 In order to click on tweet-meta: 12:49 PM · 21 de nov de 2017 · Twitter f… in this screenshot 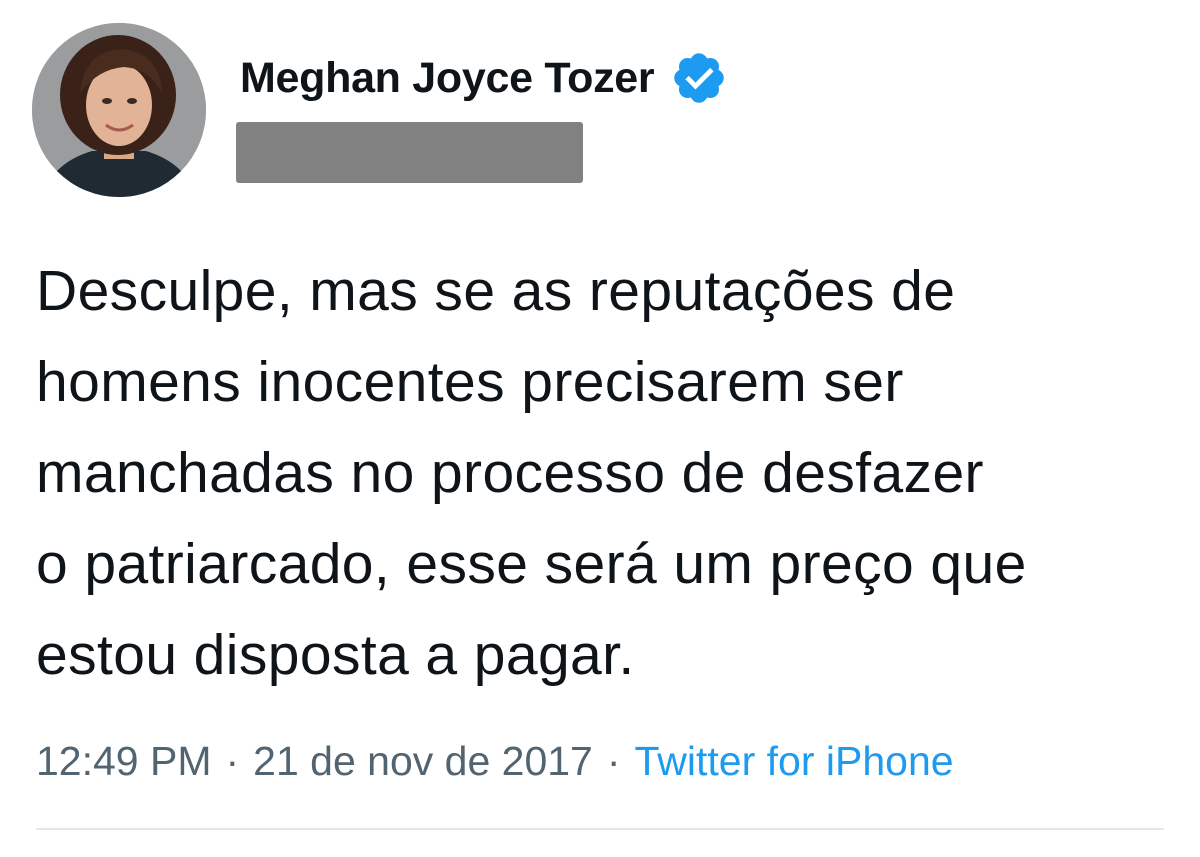, I will do `click(495, 761)`.